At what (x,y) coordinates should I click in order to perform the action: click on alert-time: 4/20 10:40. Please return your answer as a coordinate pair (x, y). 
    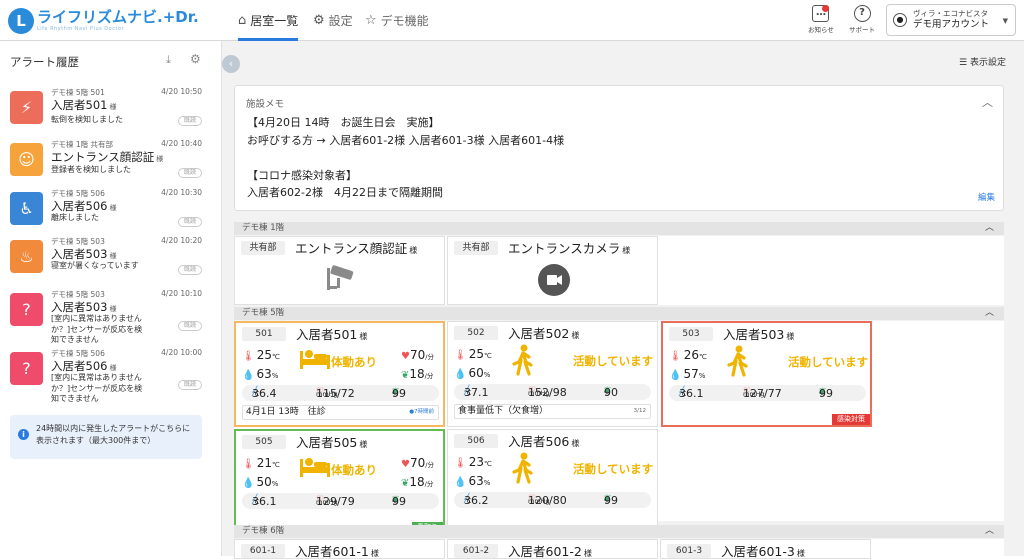
    Looking at the image, I should click on (181, 143).